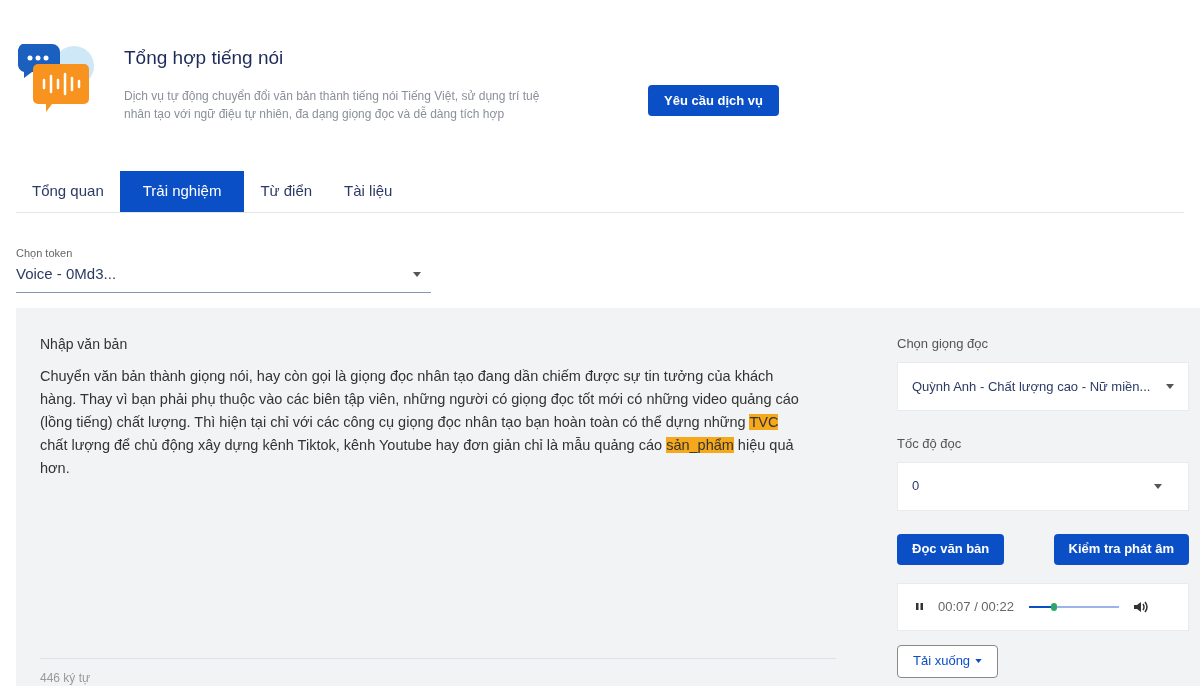  I want to click on token-label: Chọn token, so click(45, 253).